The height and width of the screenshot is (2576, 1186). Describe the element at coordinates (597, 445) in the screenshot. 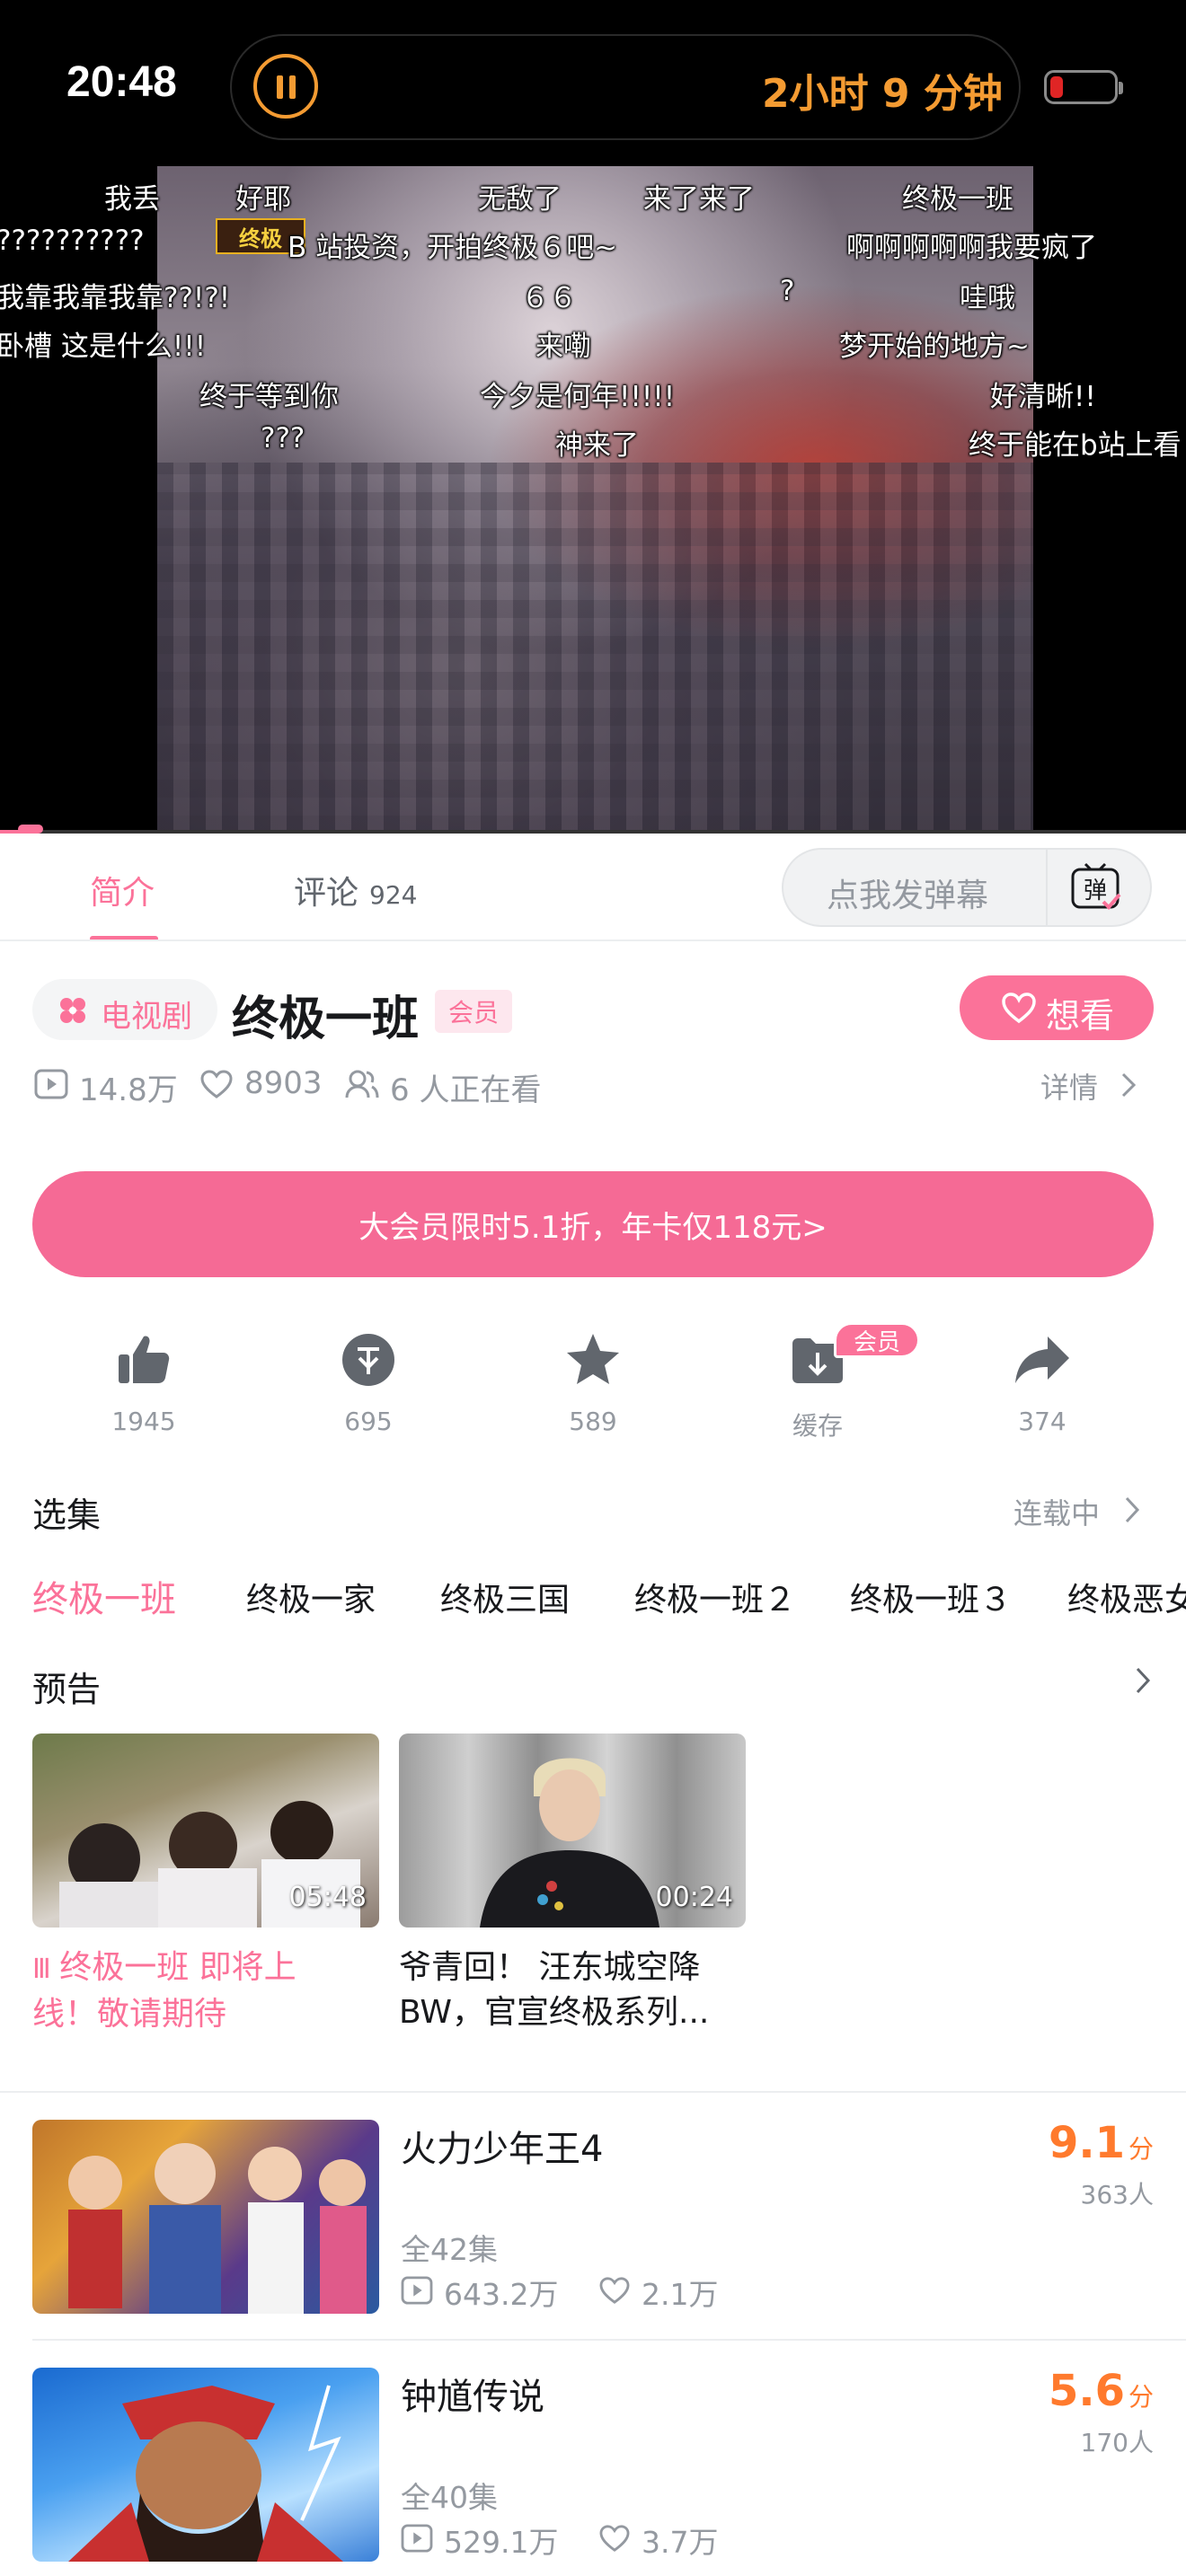

I see `danmaku-comment: 神来了` at that location.